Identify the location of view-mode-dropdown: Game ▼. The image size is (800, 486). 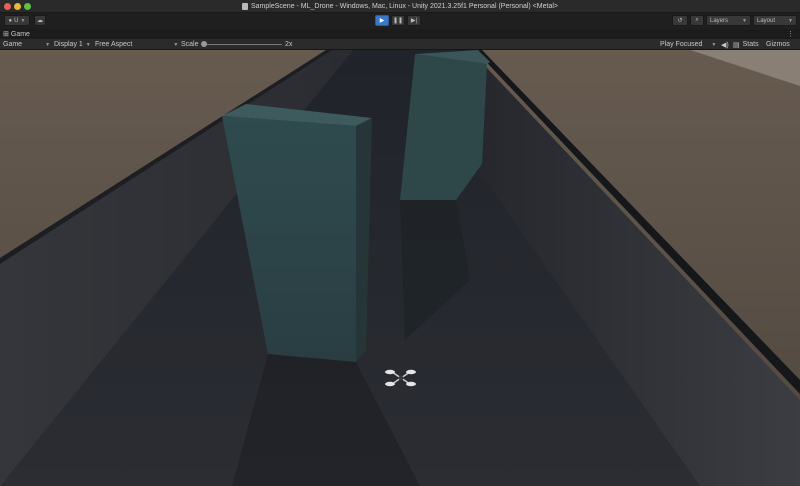
(26, 44).